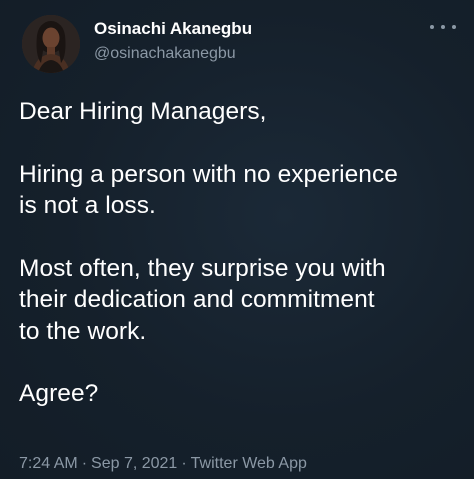 This screenshot has height=479, width=474. I want to click on tweet-line: their dedication and commitment, so click(197, 299).